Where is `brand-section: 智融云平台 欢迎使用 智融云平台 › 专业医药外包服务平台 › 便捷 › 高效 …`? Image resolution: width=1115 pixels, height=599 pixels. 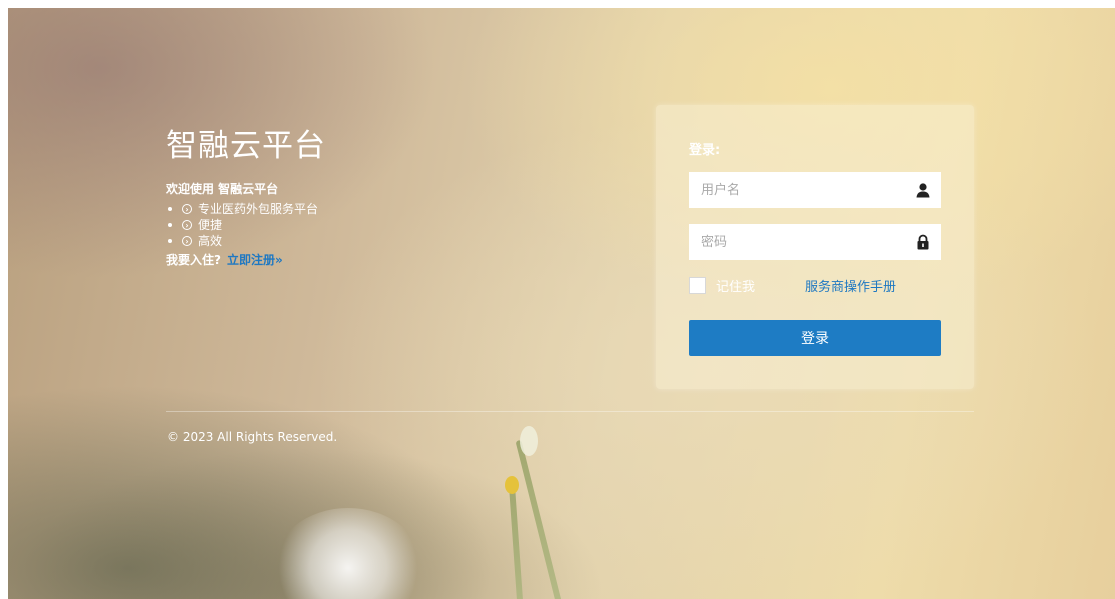 brand-section: 智融云平台 欢迎使用 智融云平台 › 专业医药外包服务平台 › 便捷 › 高效 … is located at coordinates (246, 197).